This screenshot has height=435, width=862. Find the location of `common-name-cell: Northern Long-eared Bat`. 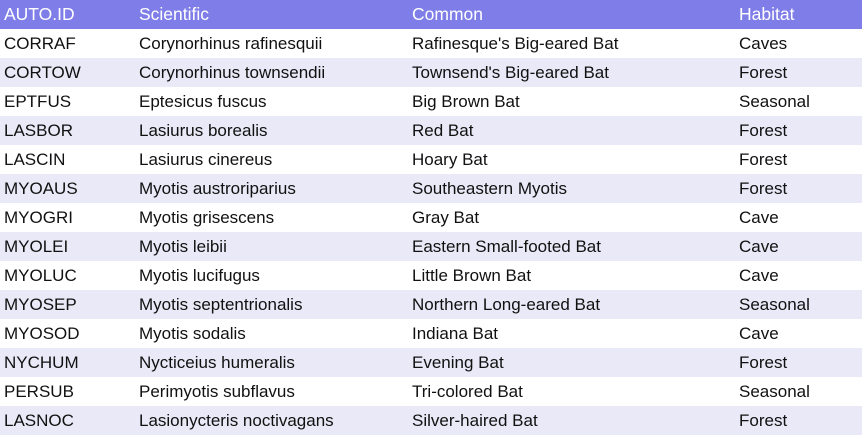

common-name-cell: Northern Long-eared Bat is located at coordinates (571, 304).